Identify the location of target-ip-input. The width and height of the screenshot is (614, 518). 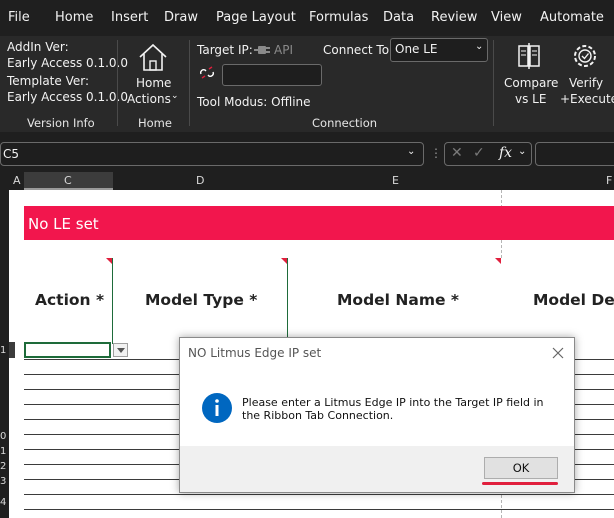
(272, 75).